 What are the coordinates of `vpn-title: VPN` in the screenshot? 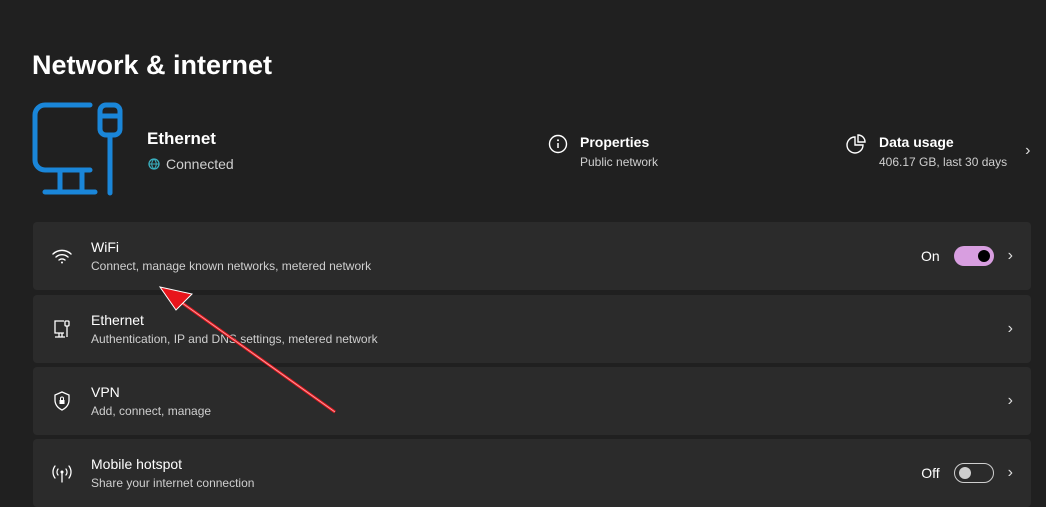 It's located at (105, 392).